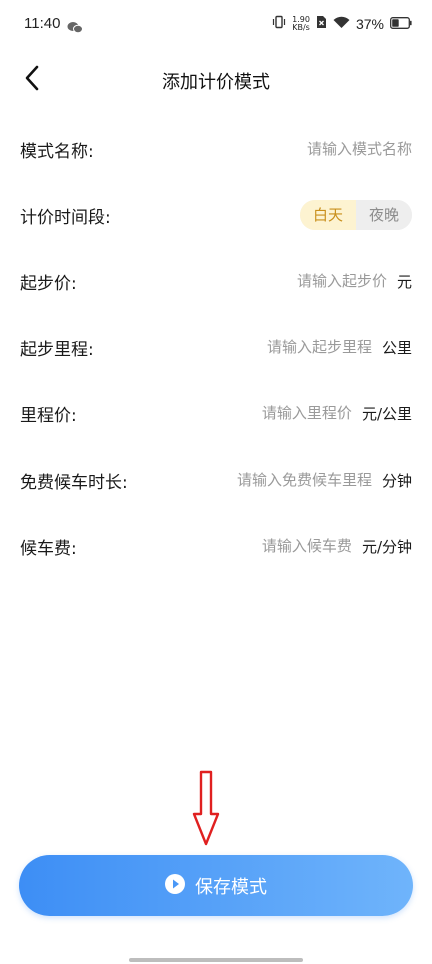 The image size is (432, 964). I want to click on status-bar: 11:40 1.90 KB/s 37%, so click(216, 26).